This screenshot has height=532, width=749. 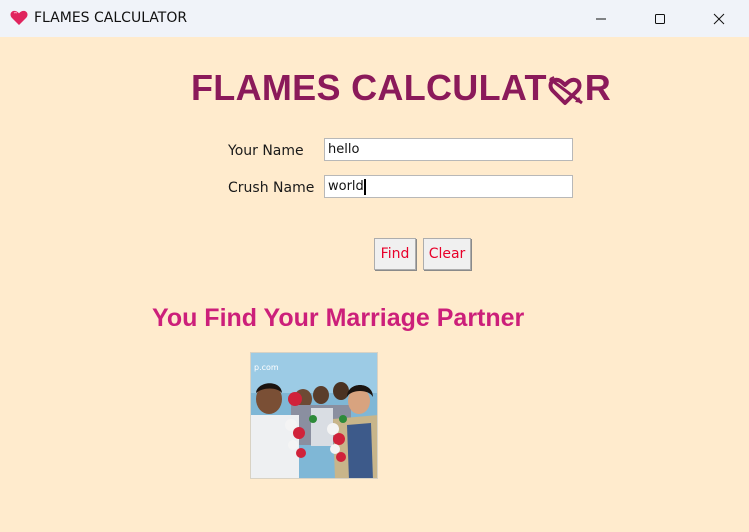 I want to click on close-button, so click(x=719, y=18).